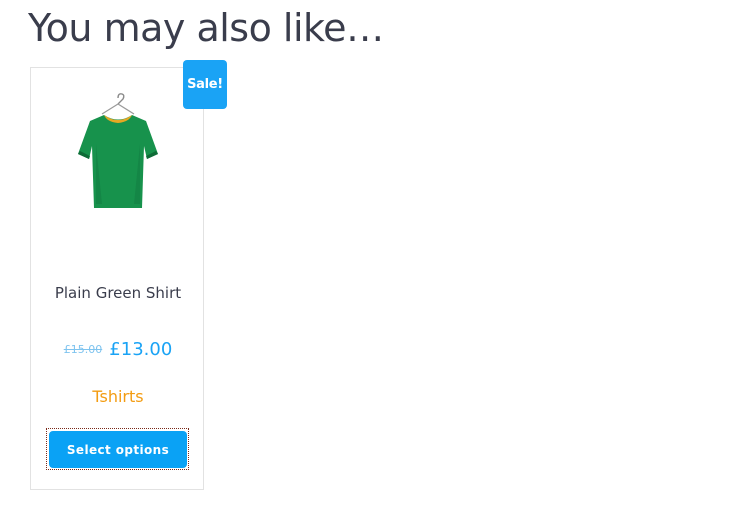 The image size is (739, 508). What do you see at coordinates (83, 349) in the screenshot?
I see `original-price: £15.00` at bounding box center [83, 349].